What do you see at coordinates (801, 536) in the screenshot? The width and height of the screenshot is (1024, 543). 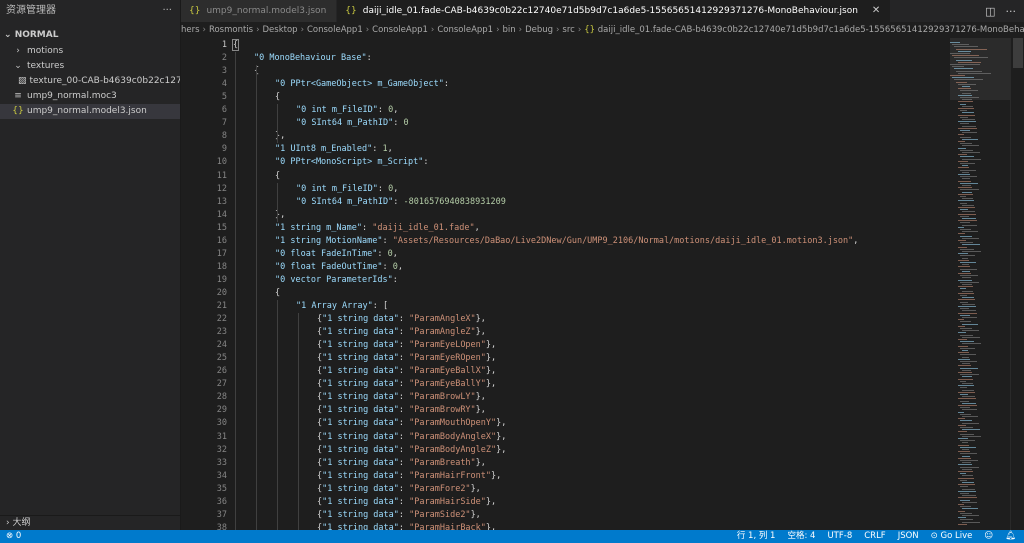 I see `status-item: 空格: 4` at bounding box center [801, 536].